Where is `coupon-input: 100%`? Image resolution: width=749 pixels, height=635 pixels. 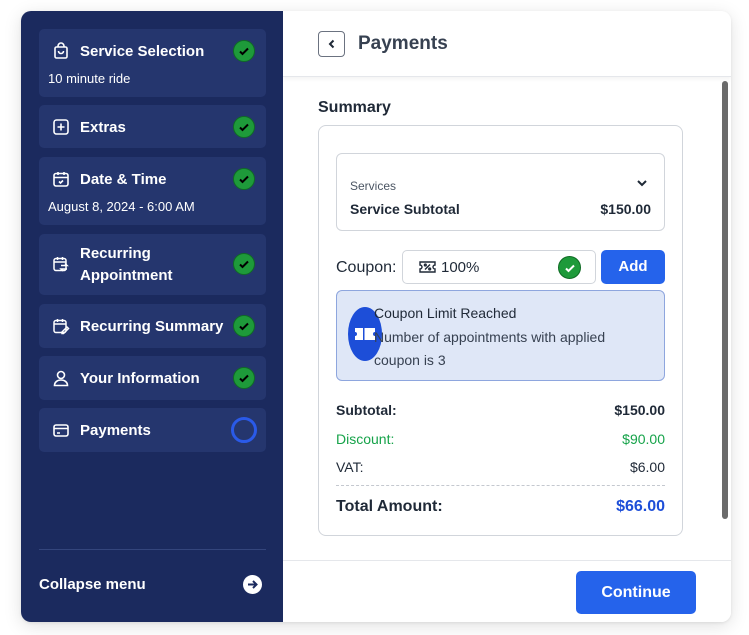 coupon-input: 100% is located at coordinates (499, 267).